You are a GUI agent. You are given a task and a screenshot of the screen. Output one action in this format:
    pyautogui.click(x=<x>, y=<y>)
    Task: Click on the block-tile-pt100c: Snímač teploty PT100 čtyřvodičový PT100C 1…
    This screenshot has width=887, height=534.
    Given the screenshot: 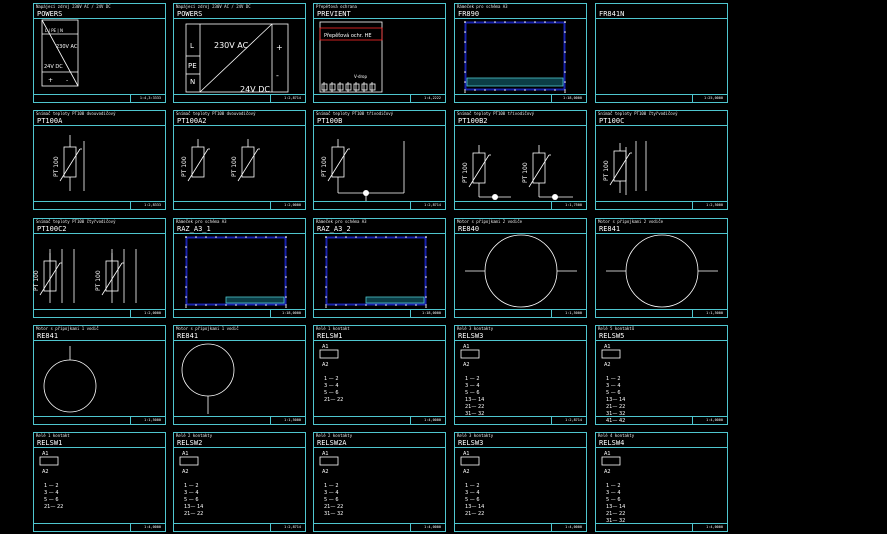 What is the action you would take?
    pyautogui.click(x=661, y=160)
    